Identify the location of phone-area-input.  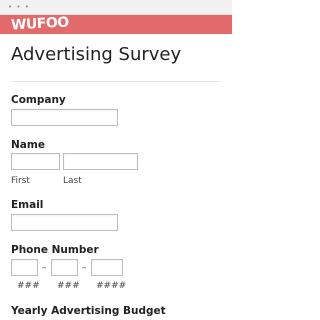
(24, 267).